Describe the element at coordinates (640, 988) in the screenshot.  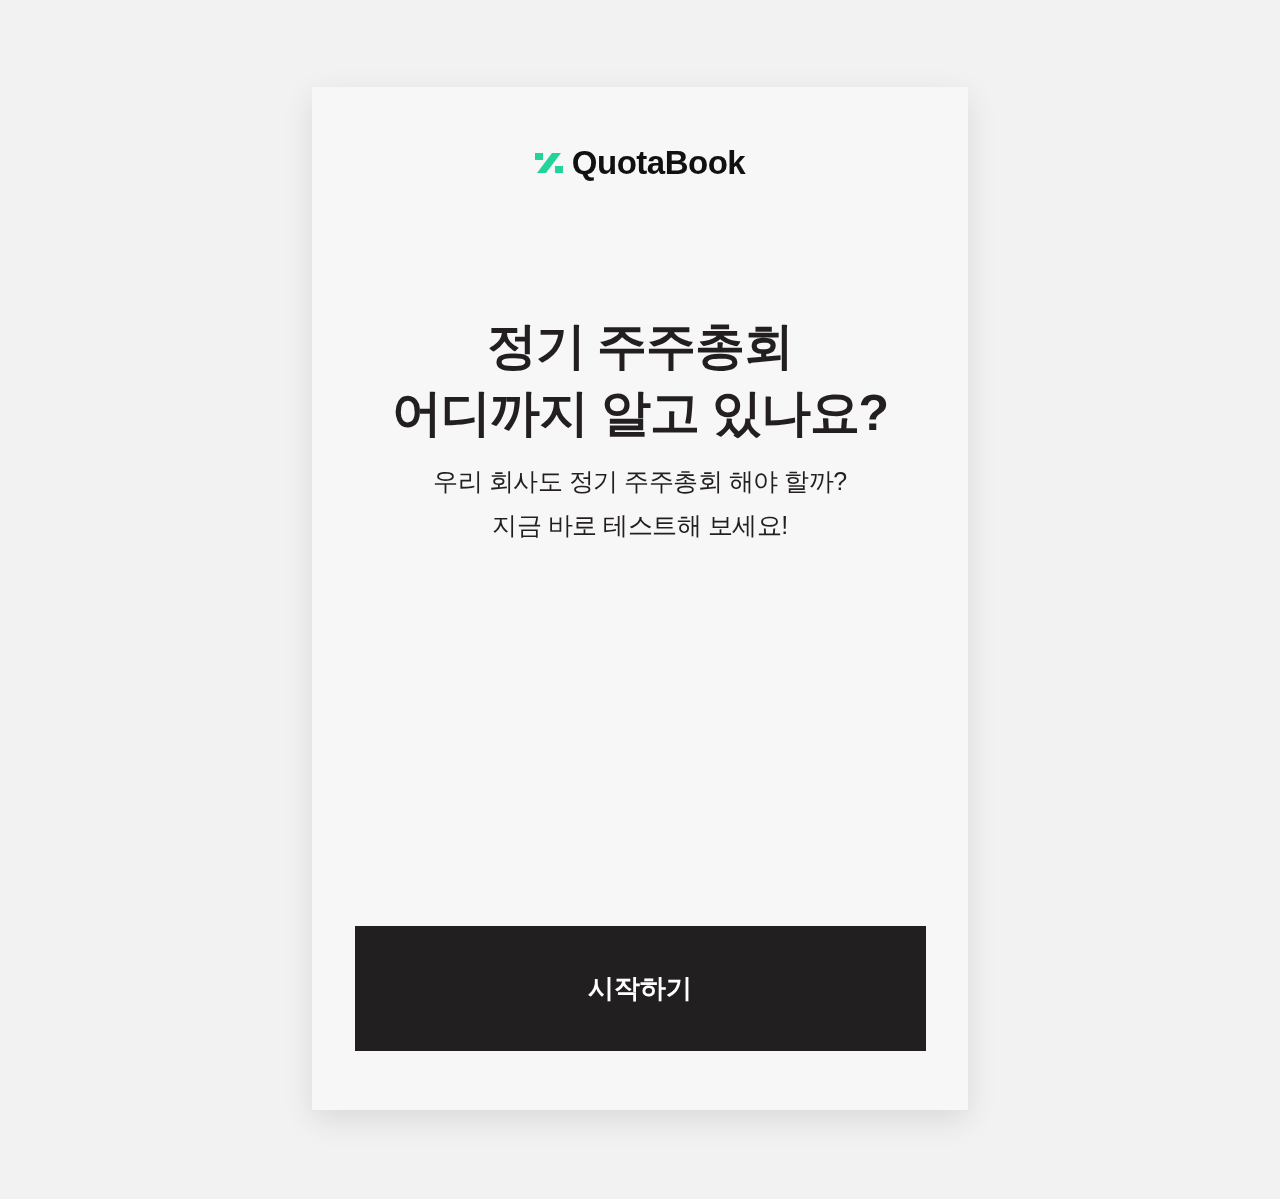
I see `start-button: 시작하기` at that location.